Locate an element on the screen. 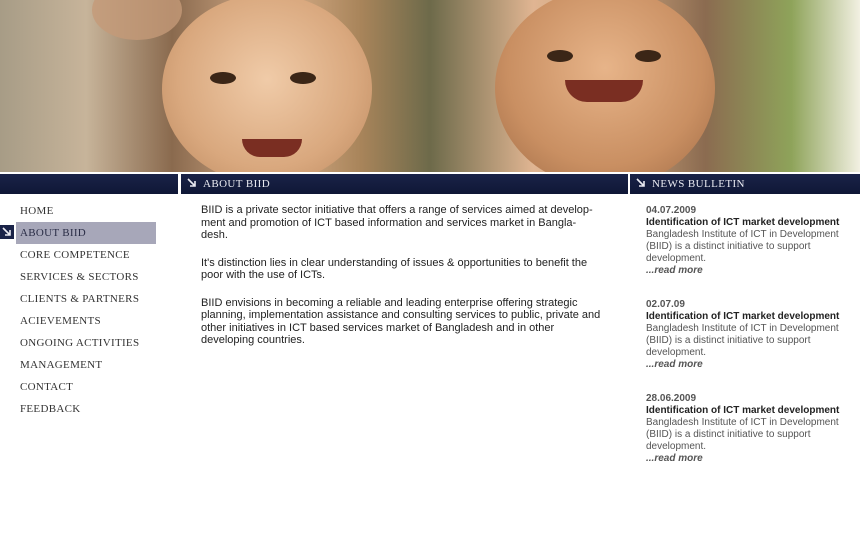 The height and width of the screenshot is (533, 860). nav-item-feedback: FEEDBACK is located at coordinates (80, 409).